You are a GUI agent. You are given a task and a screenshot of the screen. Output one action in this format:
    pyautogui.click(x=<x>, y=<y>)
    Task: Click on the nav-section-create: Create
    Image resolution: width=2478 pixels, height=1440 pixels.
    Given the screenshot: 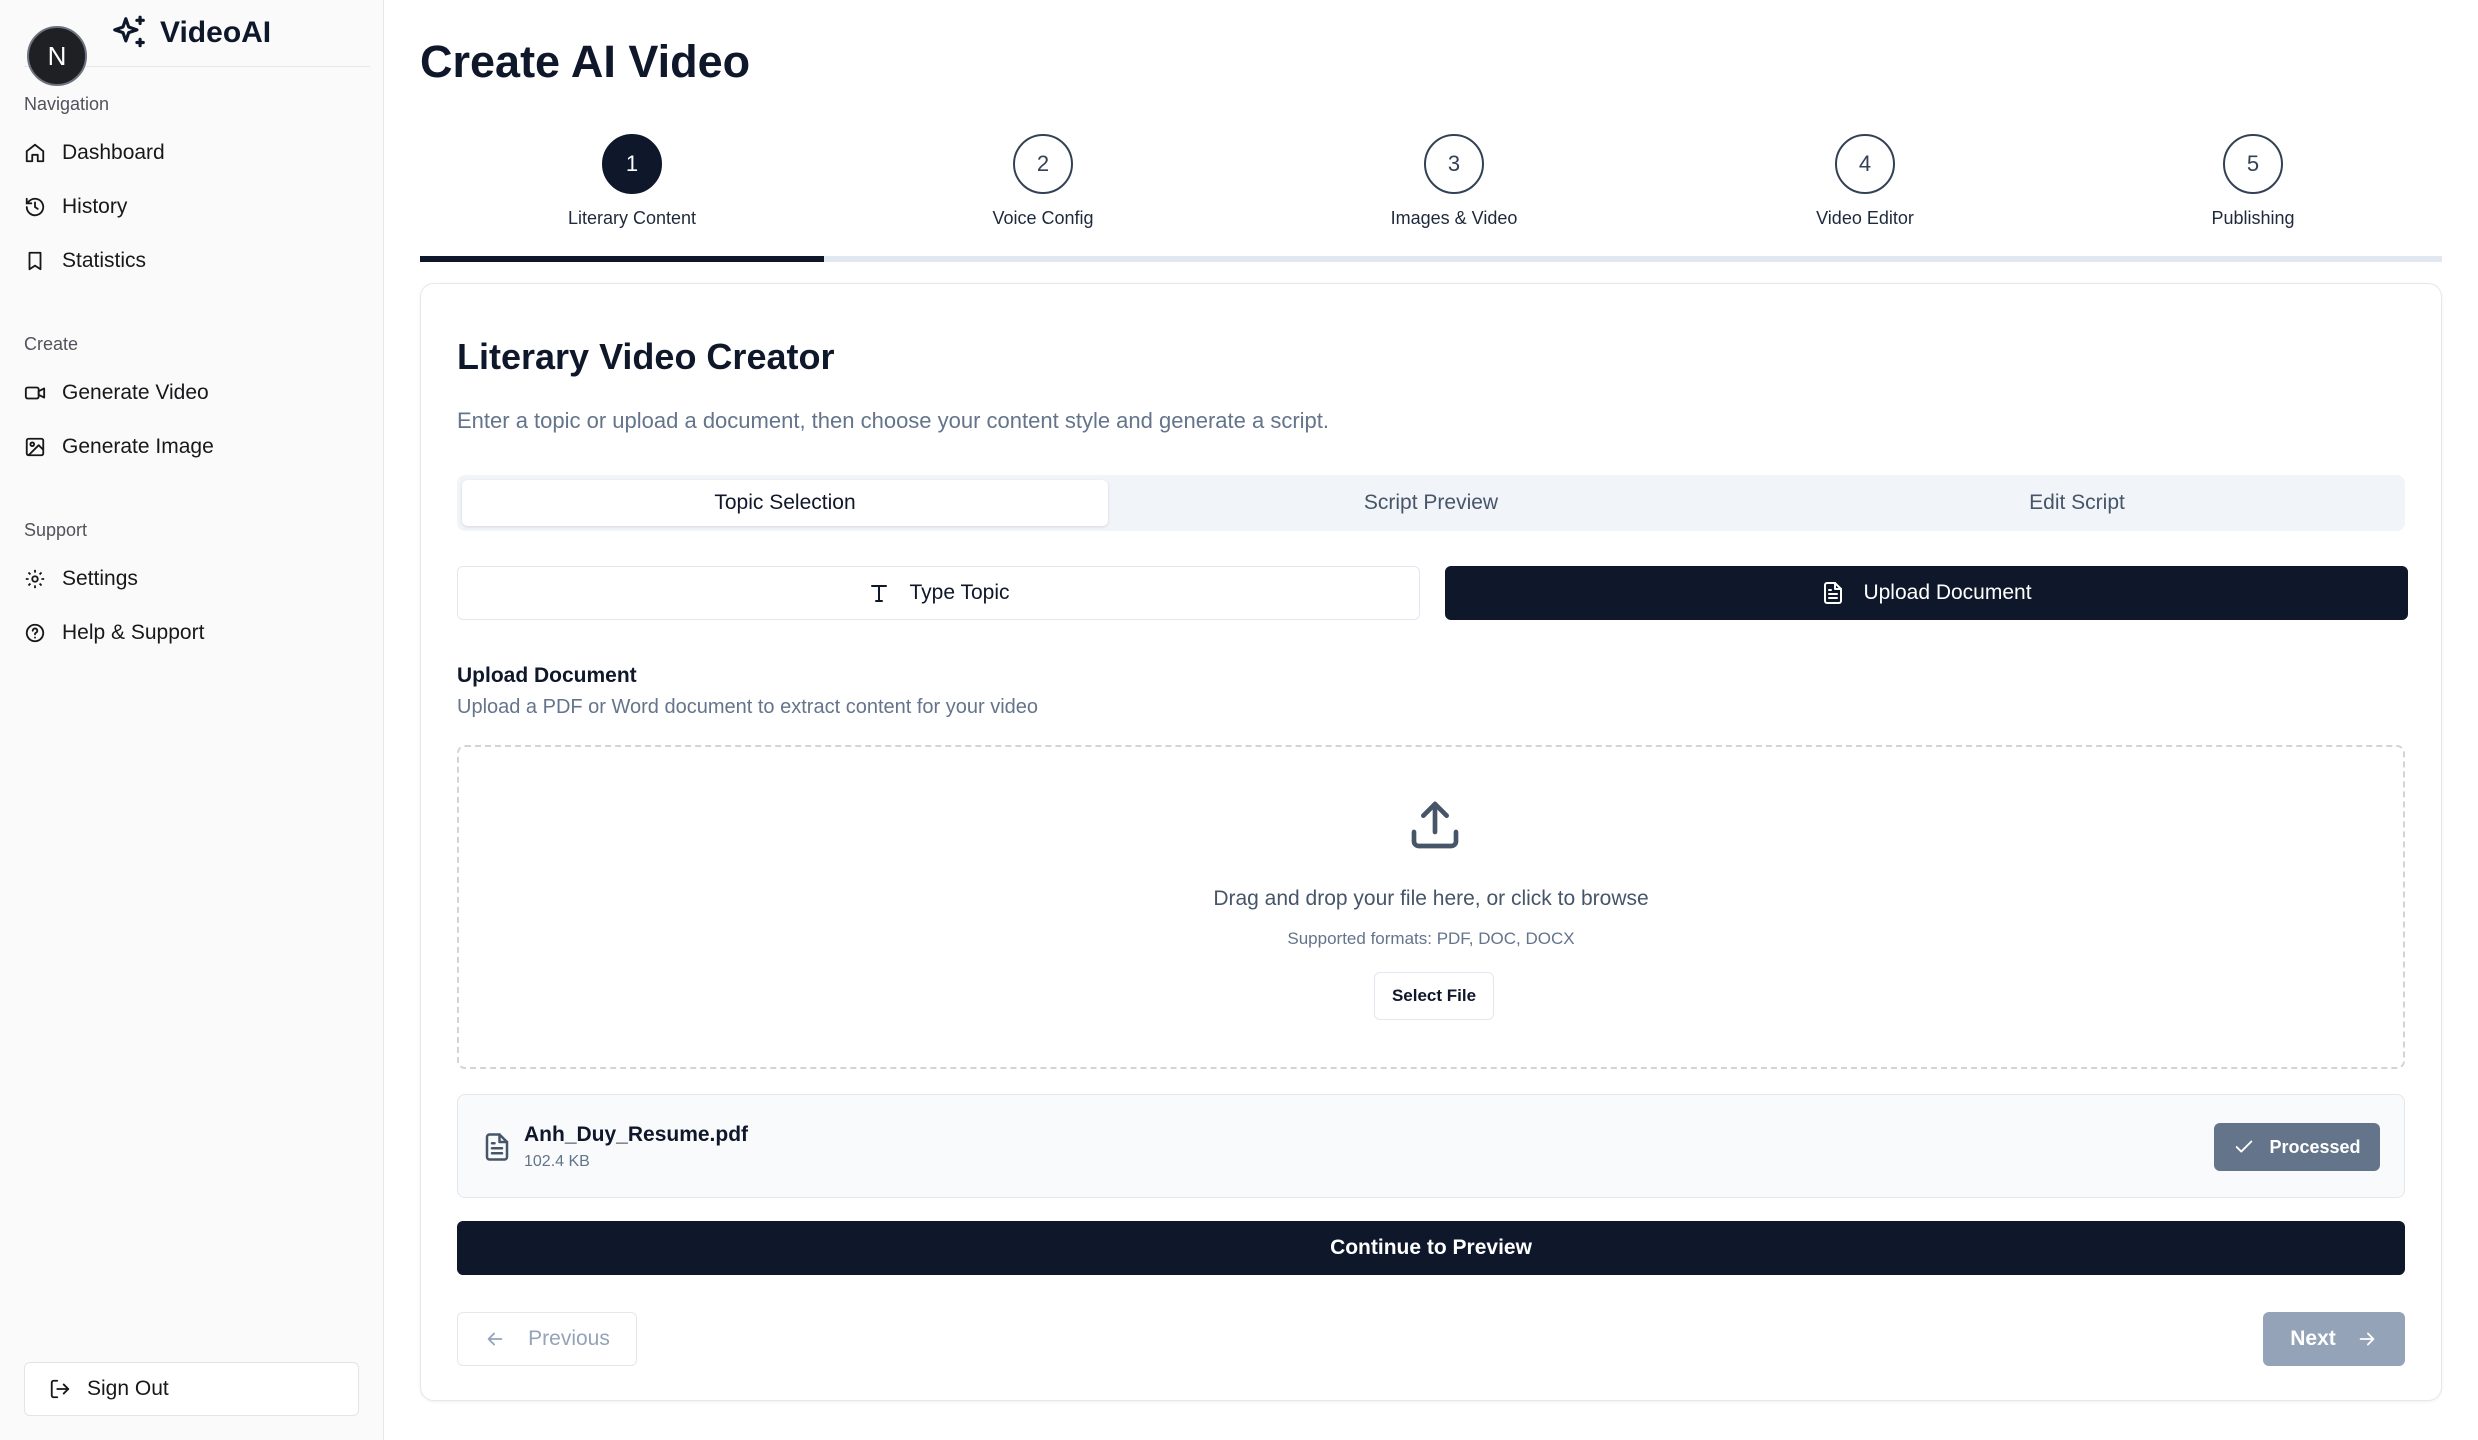 What is the action you would take?
    pyautogui.click(x=51, y=344)
    